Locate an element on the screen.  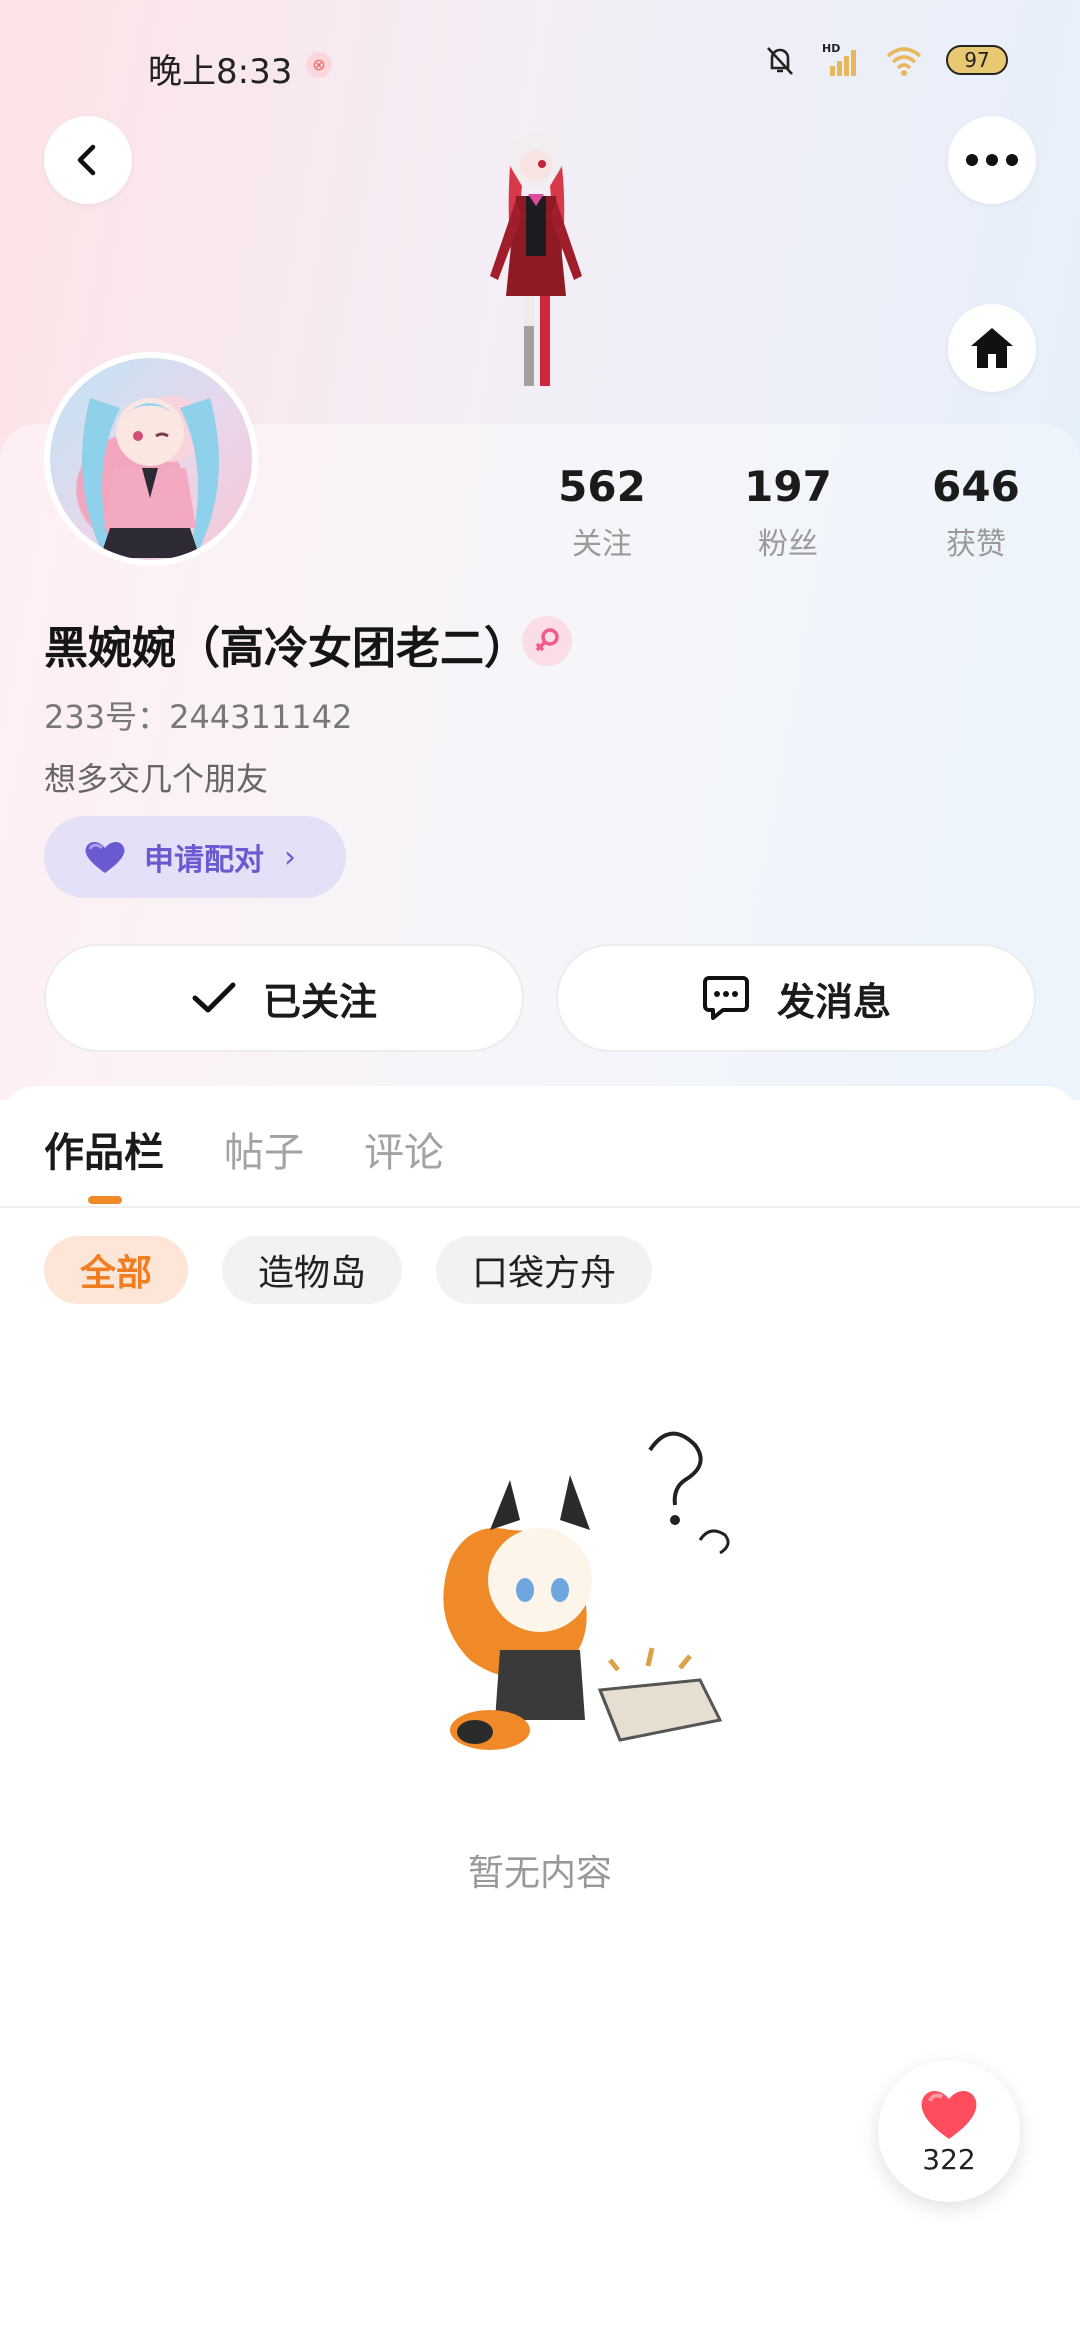
character-model-image is located at coordinates (536, 259).